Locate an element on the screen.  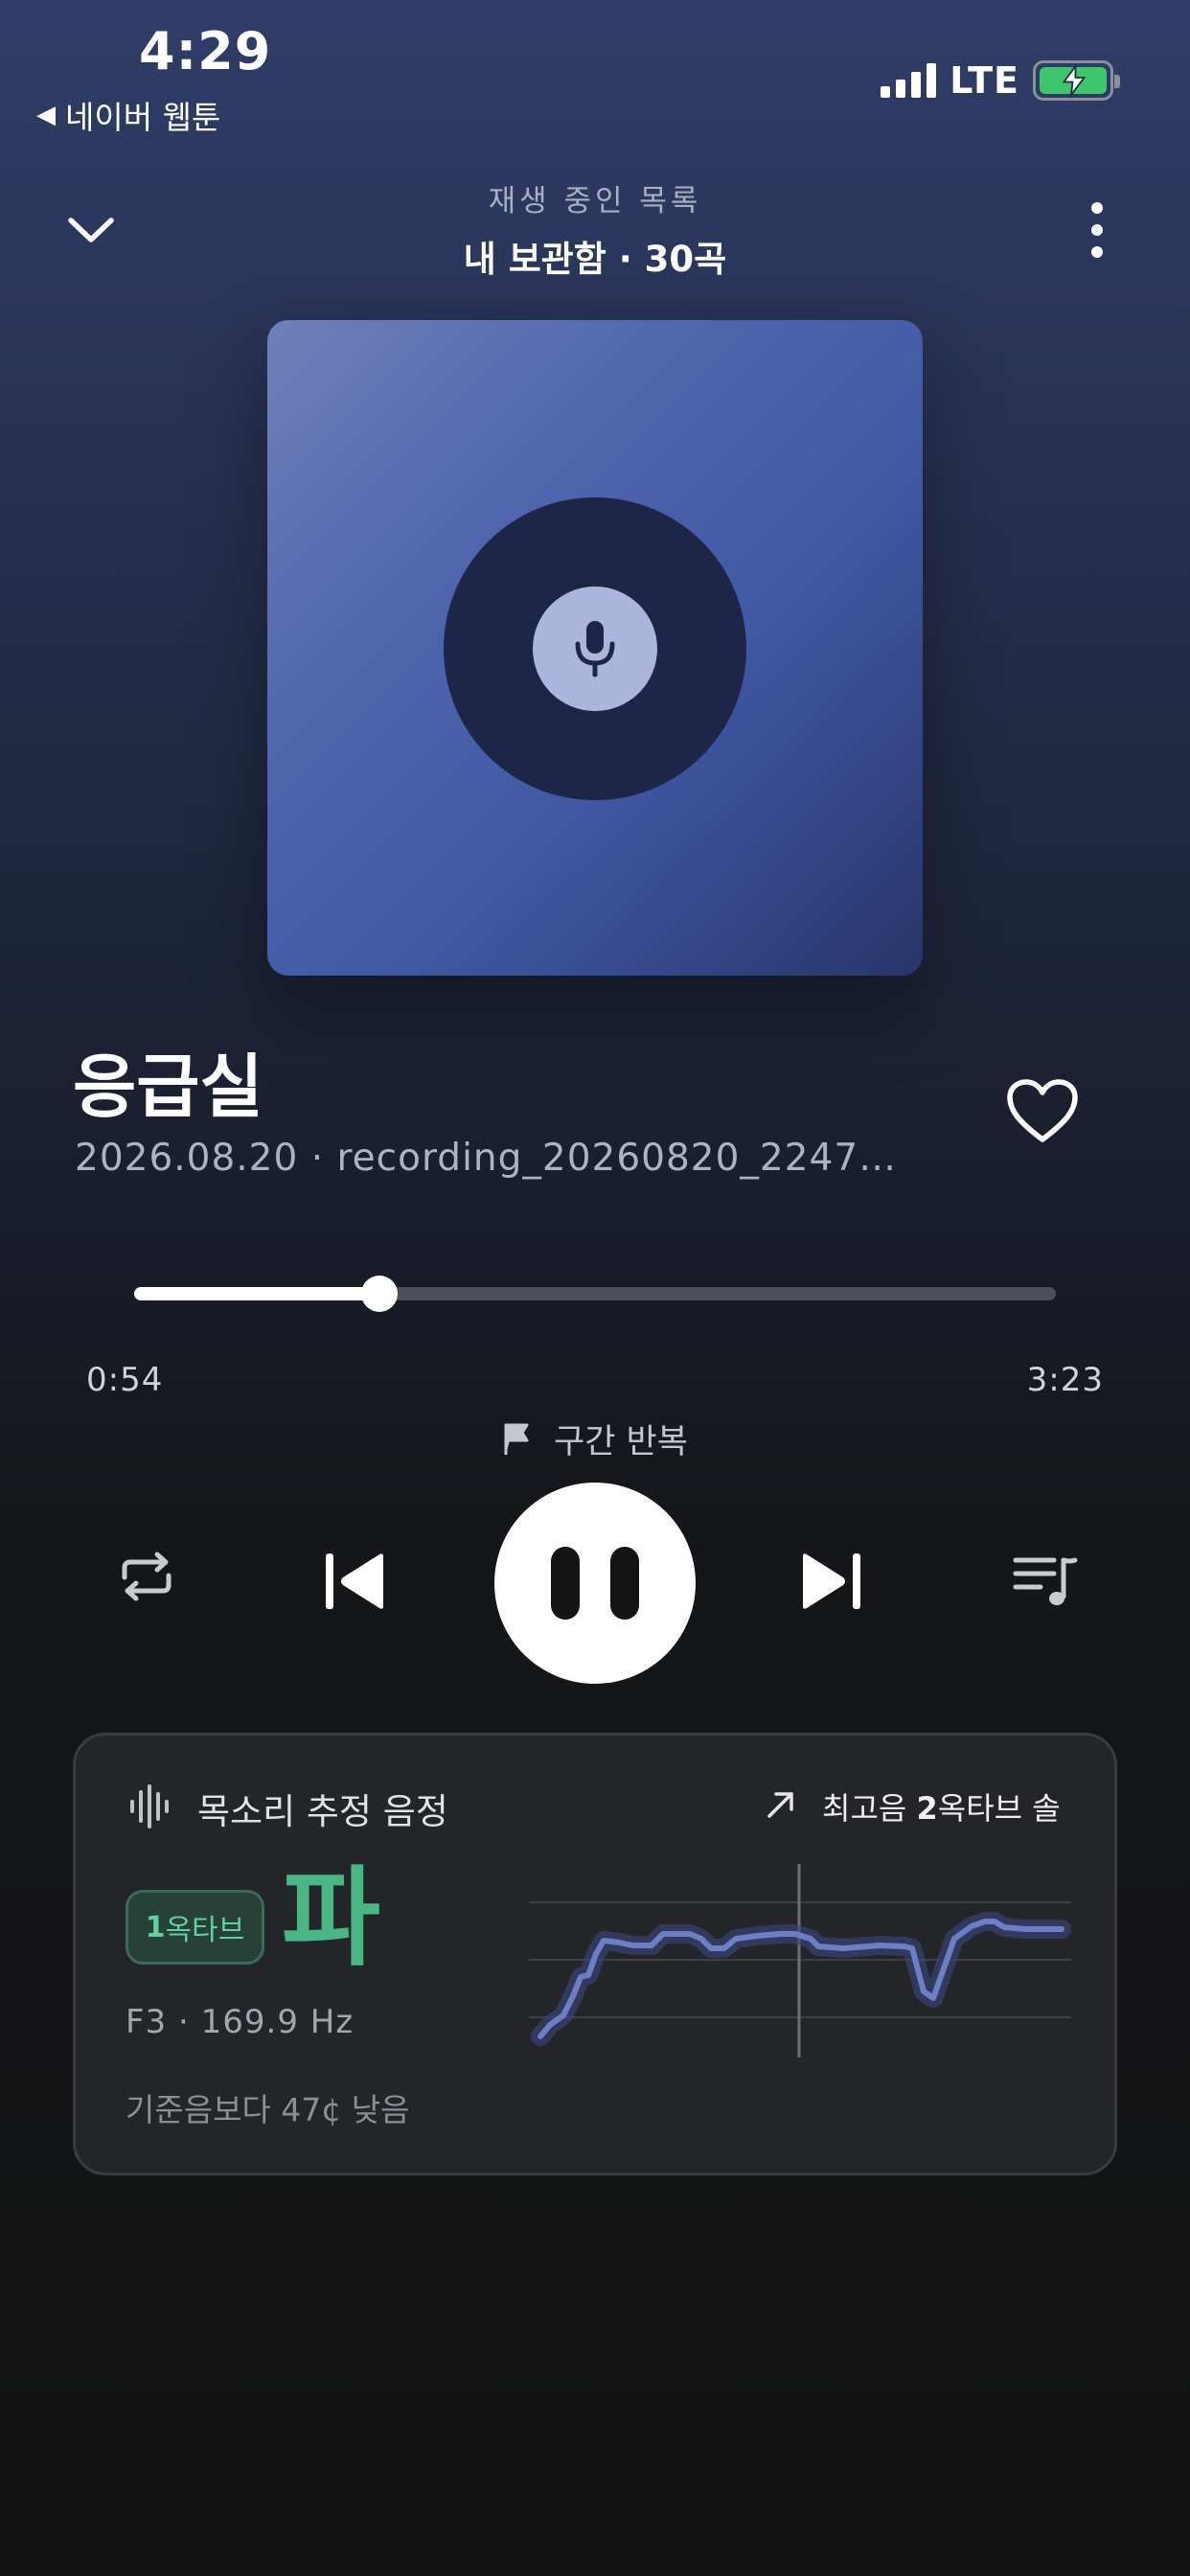
octave-badge: 1 옥타브 is located at coordinates (195, 1927).